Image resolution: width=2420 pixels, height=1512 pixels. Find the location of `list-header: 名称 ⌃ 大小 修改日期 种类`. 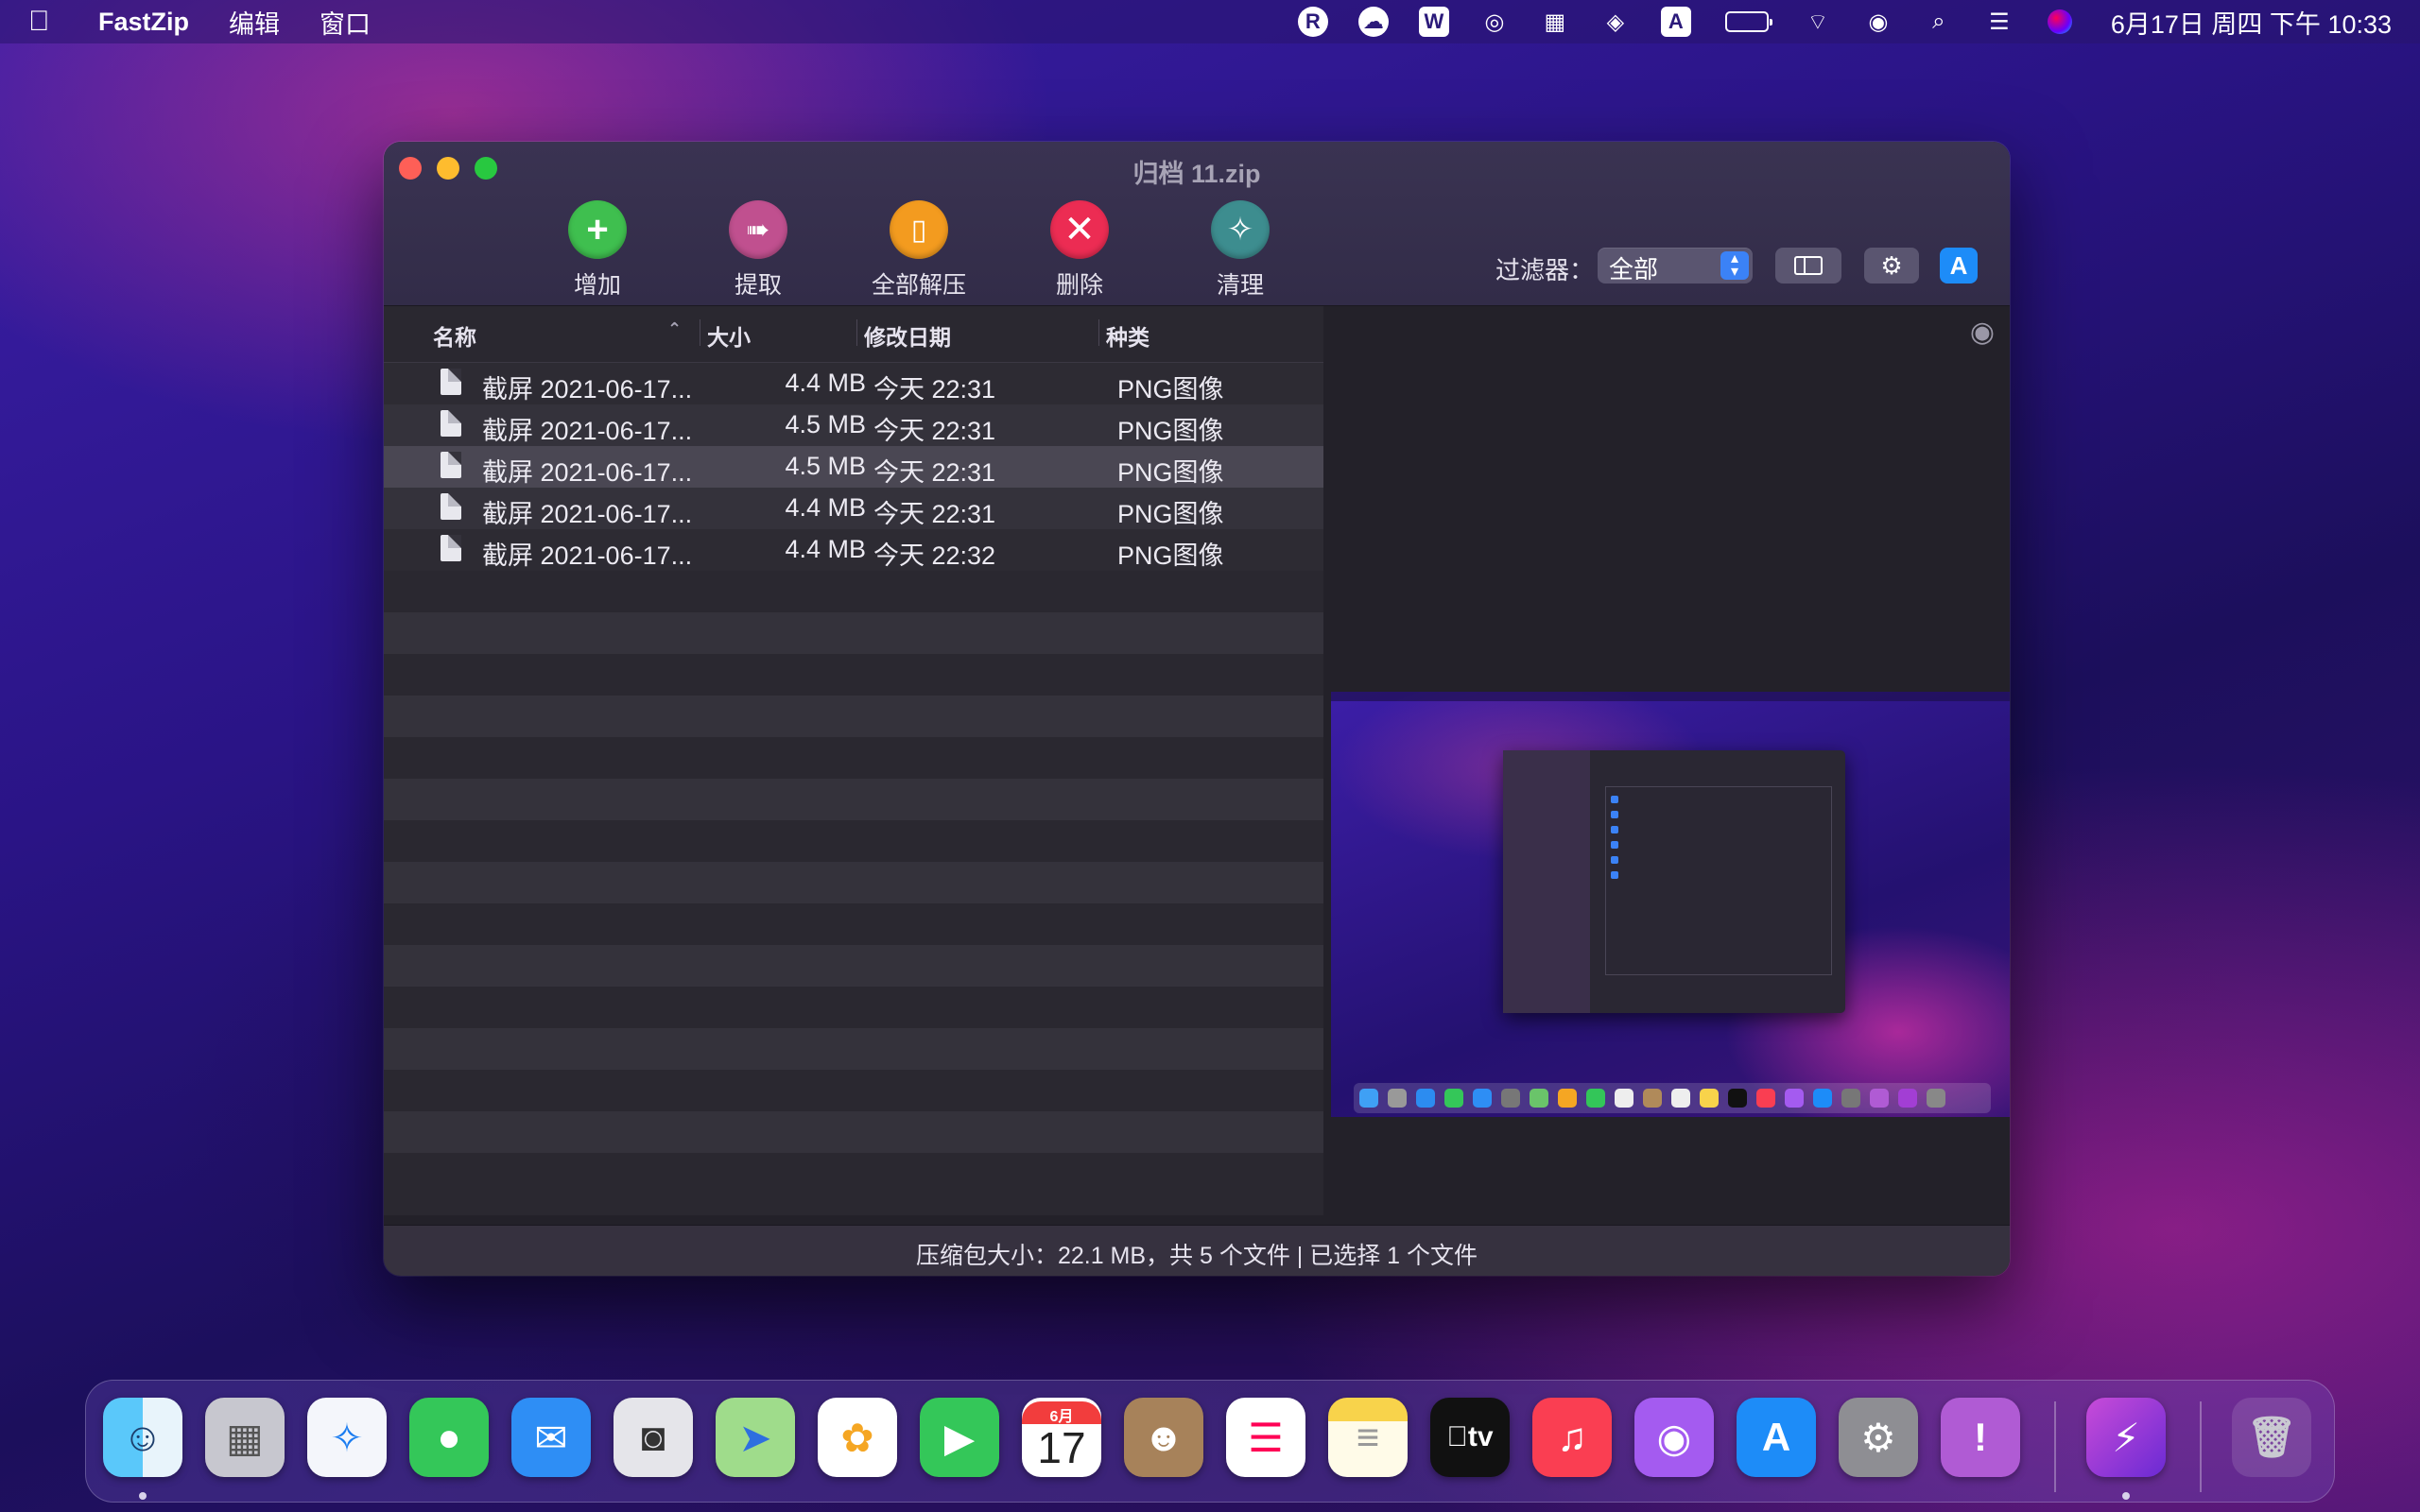

list-header: 名称 ⌃ 大小 修改日期 种类 is located at coordinates (853, 334).